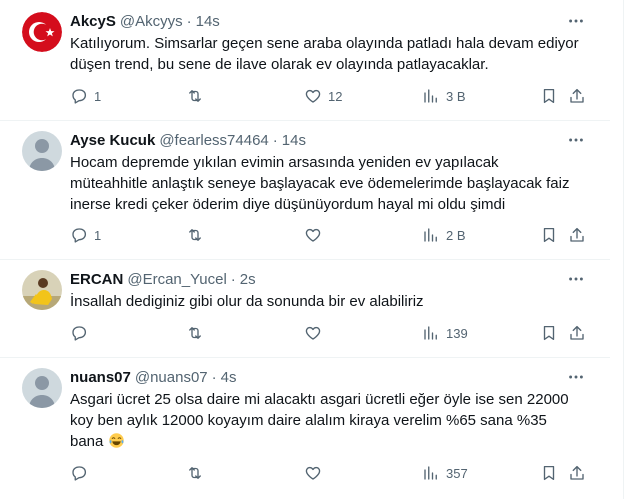 The height and width of the screenshot is (499, 624). Describe the element at coordinates (151, 21) in the screenshot. I see `user-handle: @Akcyys` at that location.